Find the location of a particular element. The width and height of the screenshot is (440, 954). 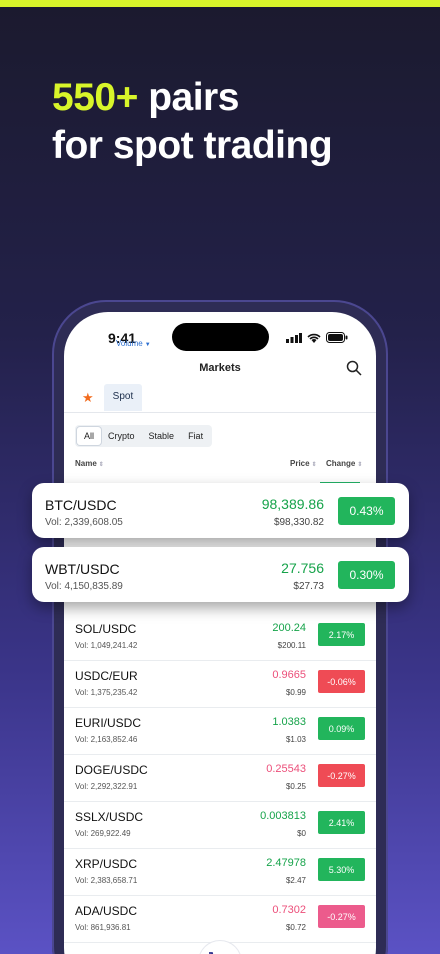

change-badge: 0.09% is located at coordinates (341, 728).